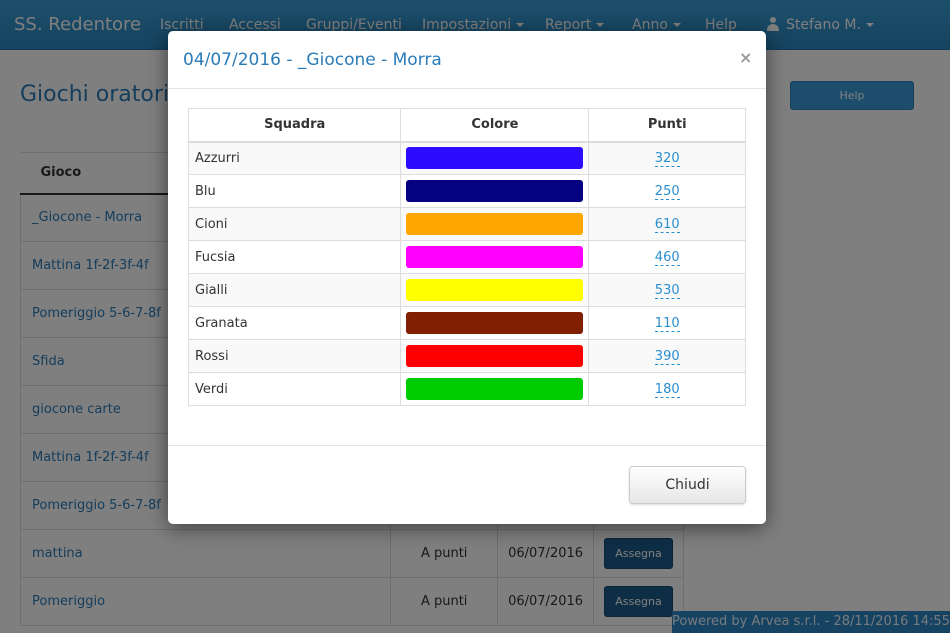 The image size is (950, 633). I want to click on column-header-squadra: Squadra, so click(294, 125).